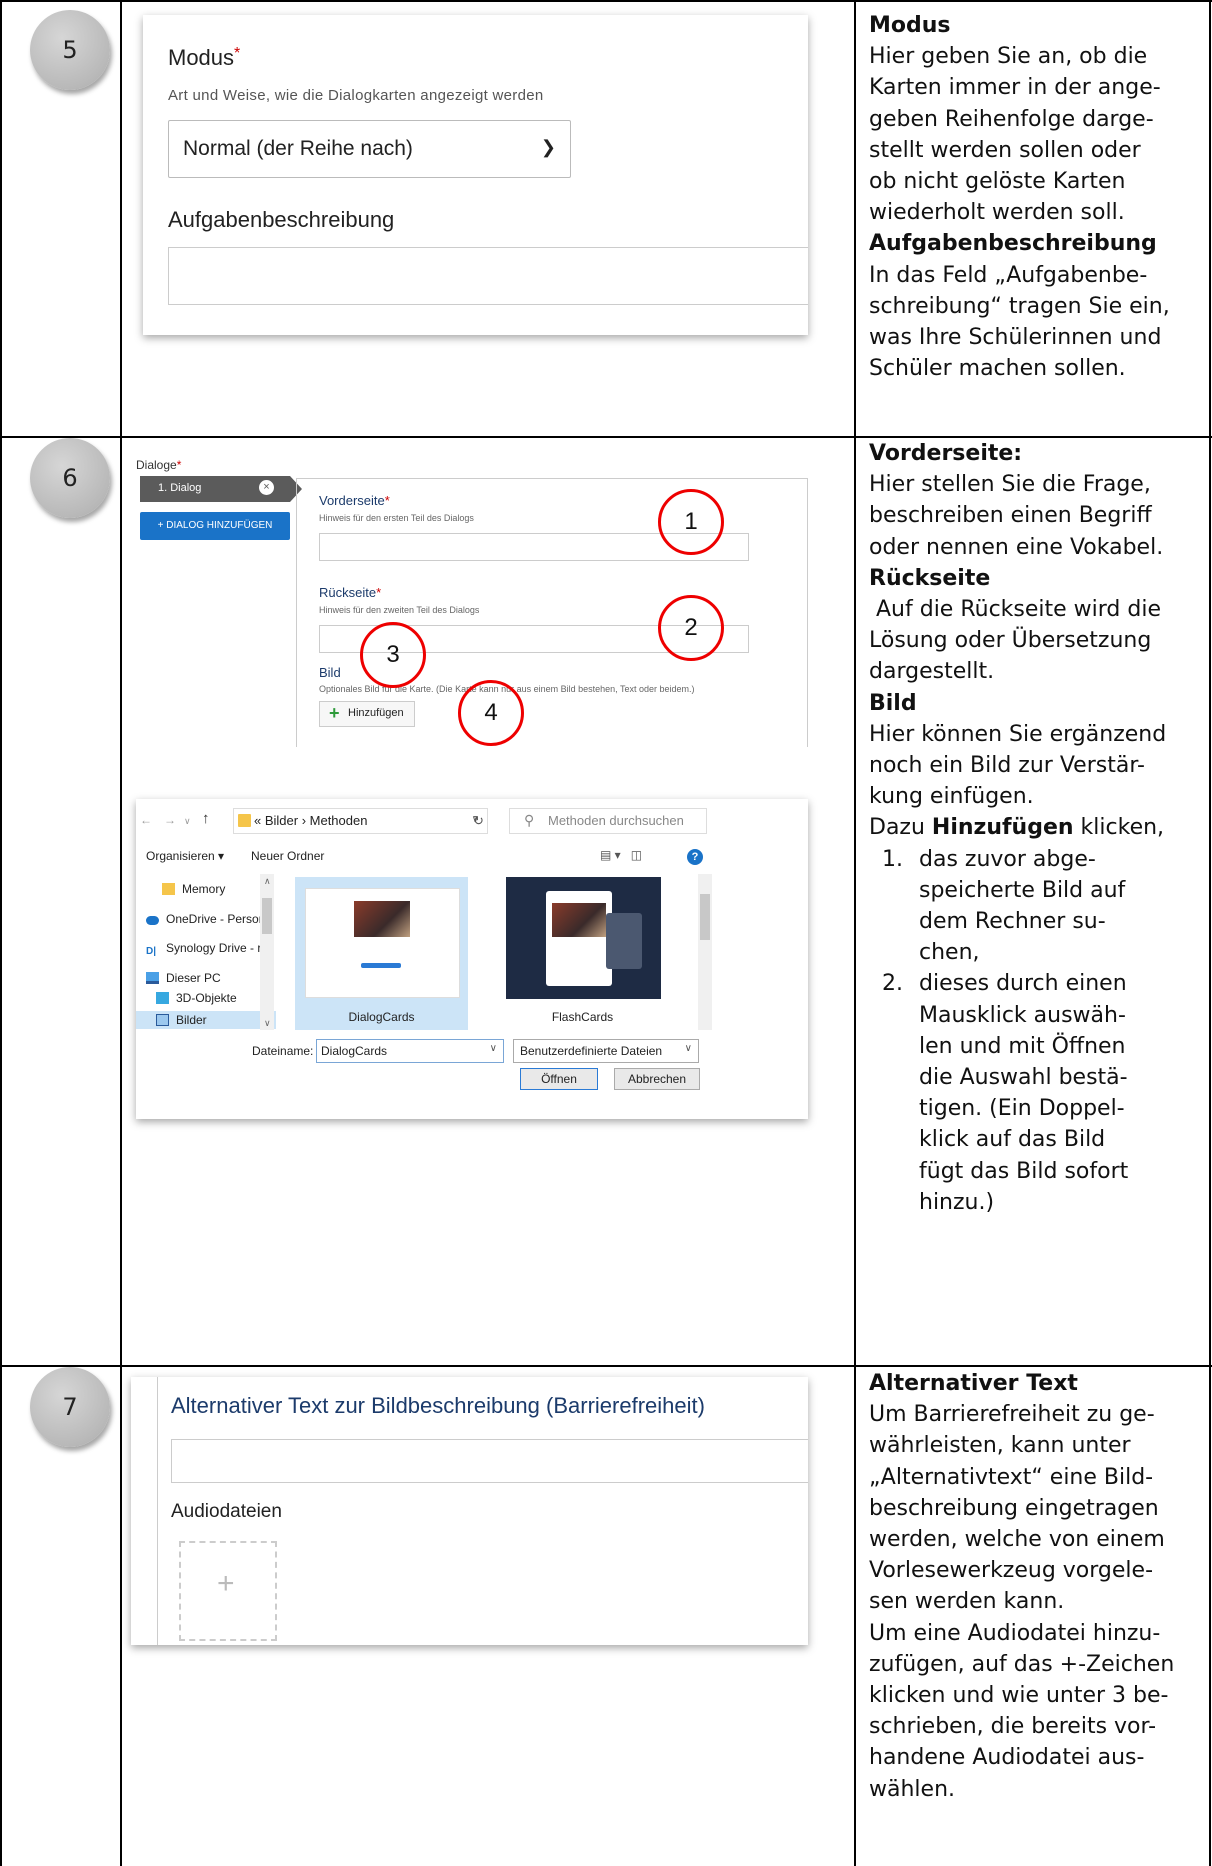  Describe the element at coordinates (152, 978) in the screenshot. I see `computer-icon` at that location.